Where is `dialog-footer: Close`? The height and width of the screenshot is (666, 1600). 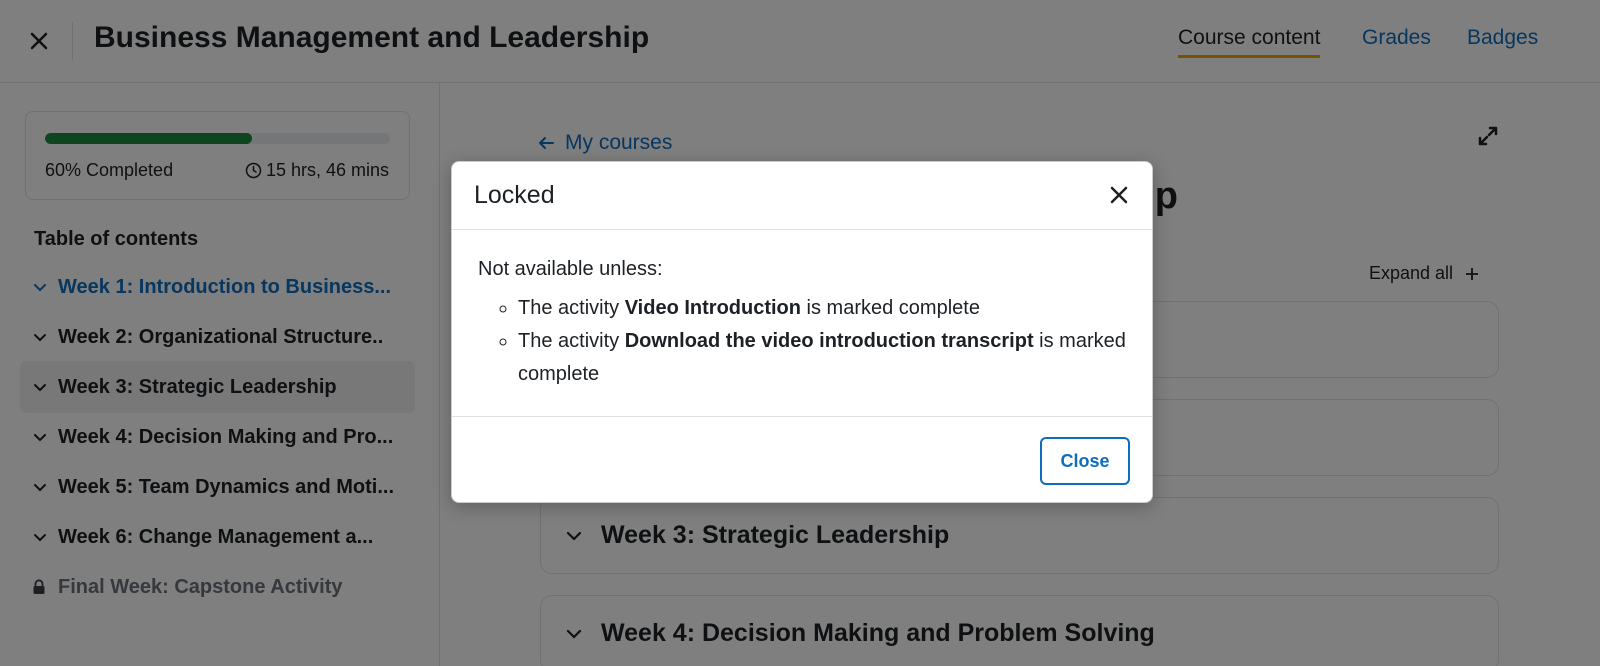
dialog-footer: Close is located at coordinates (802, 461).